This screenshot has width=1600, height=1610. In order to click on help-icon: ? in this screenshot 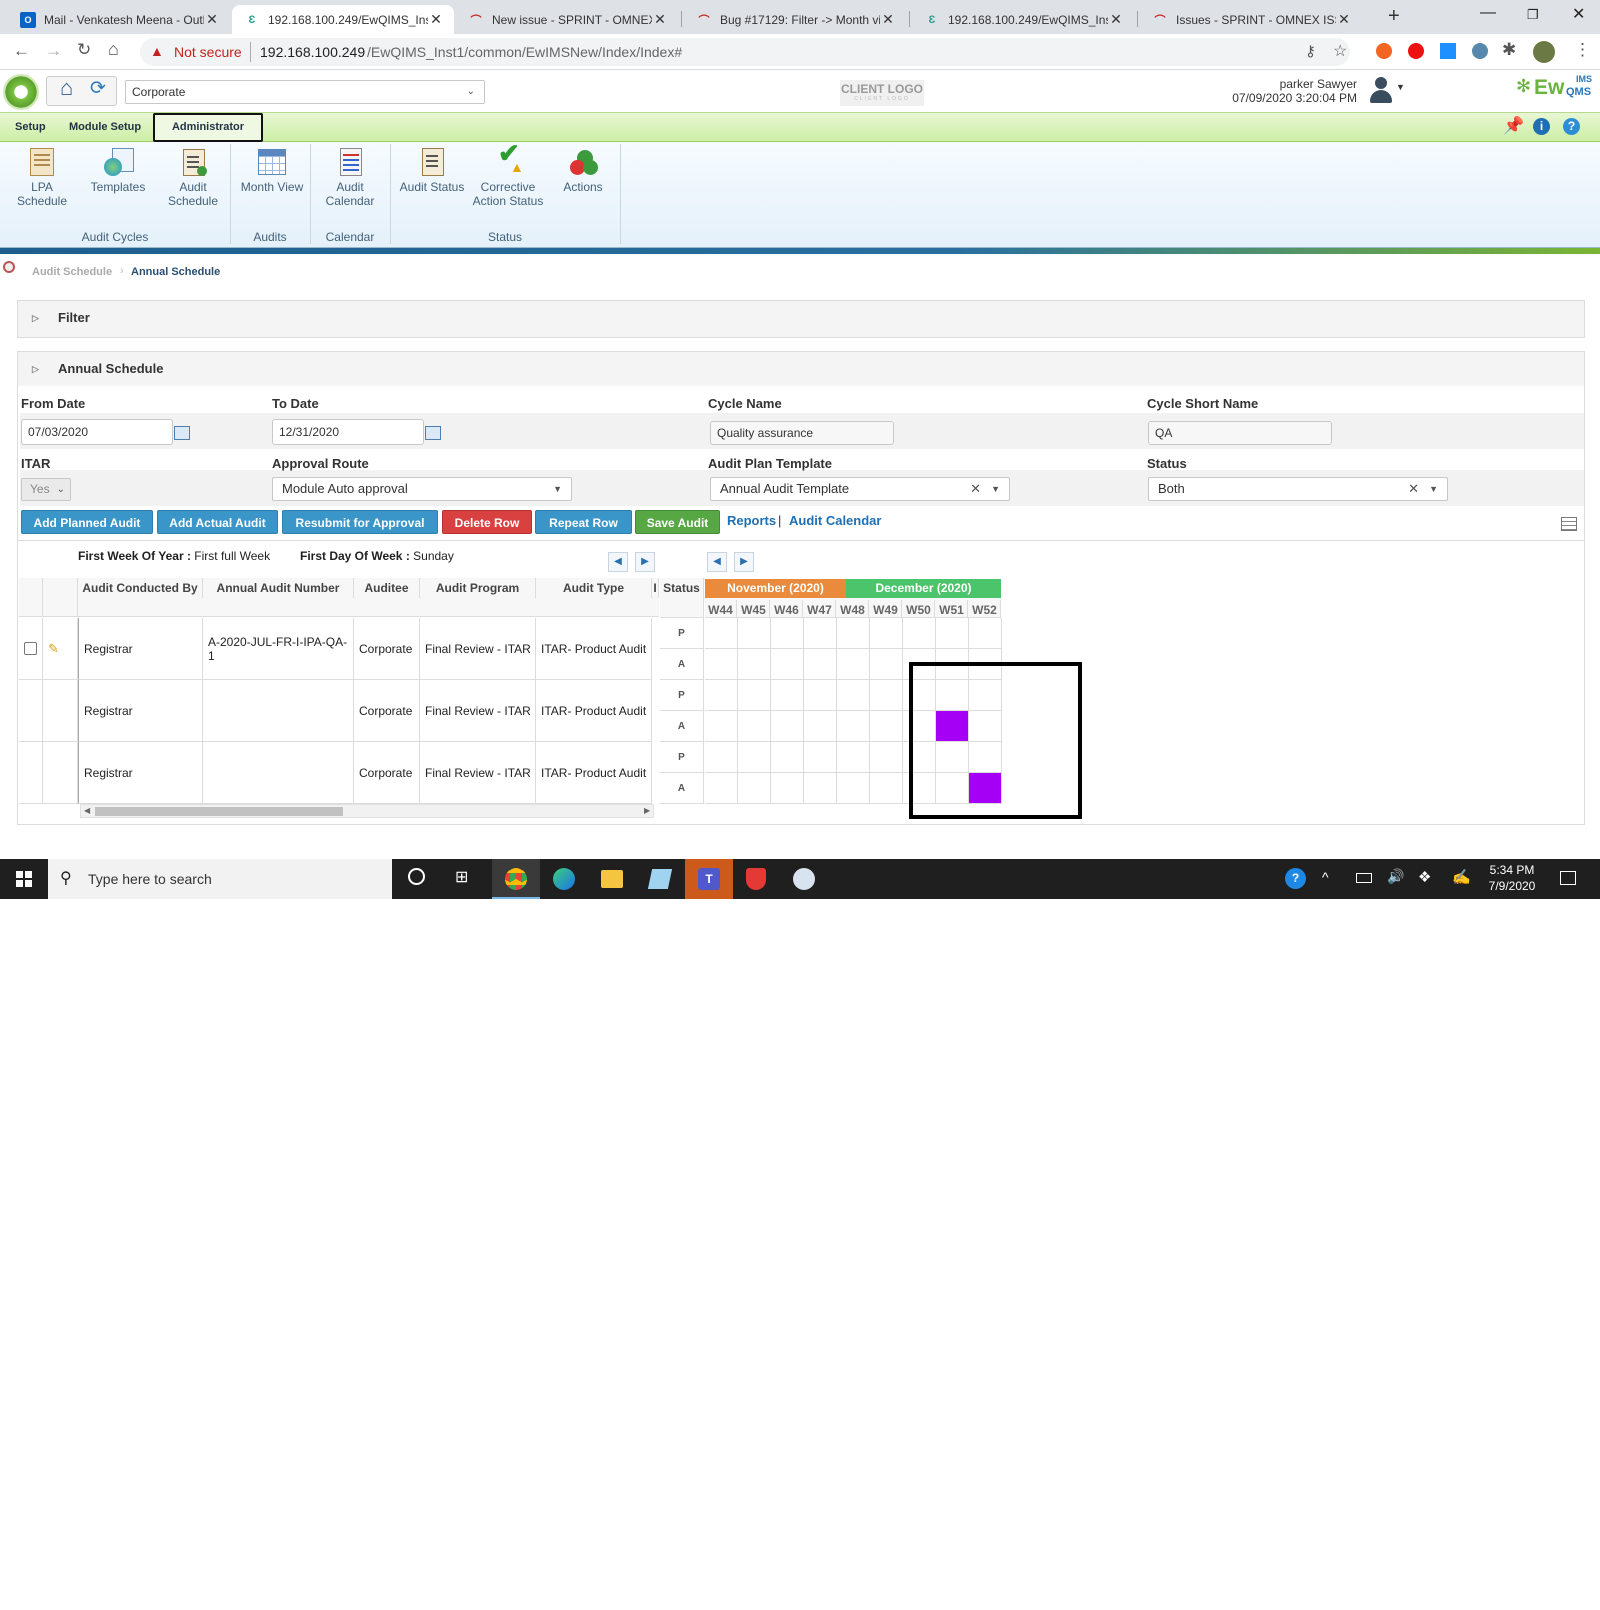, I will do `click(1571, 126)`.